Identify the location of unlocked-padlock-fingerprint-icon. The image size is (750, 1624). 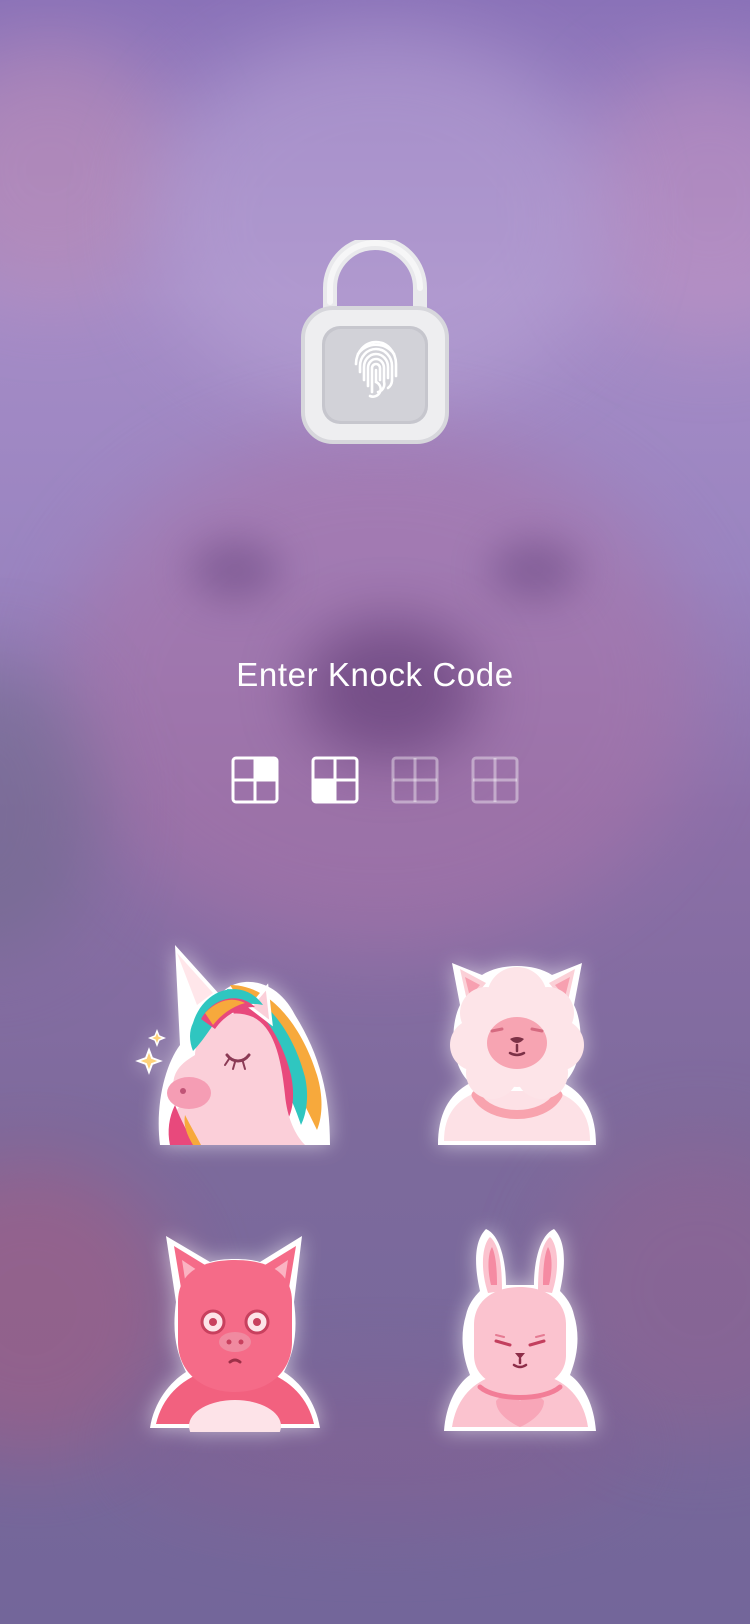
(375, 342).